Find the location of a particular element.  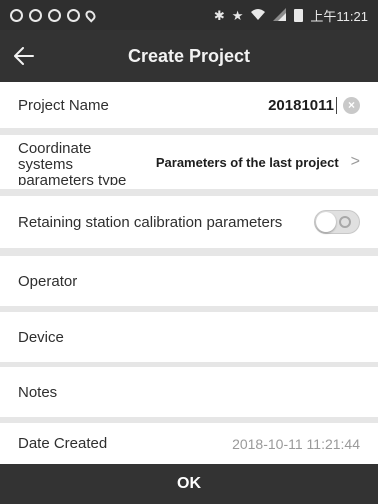

notes-row: Notes is located at coordinates (189, 392).